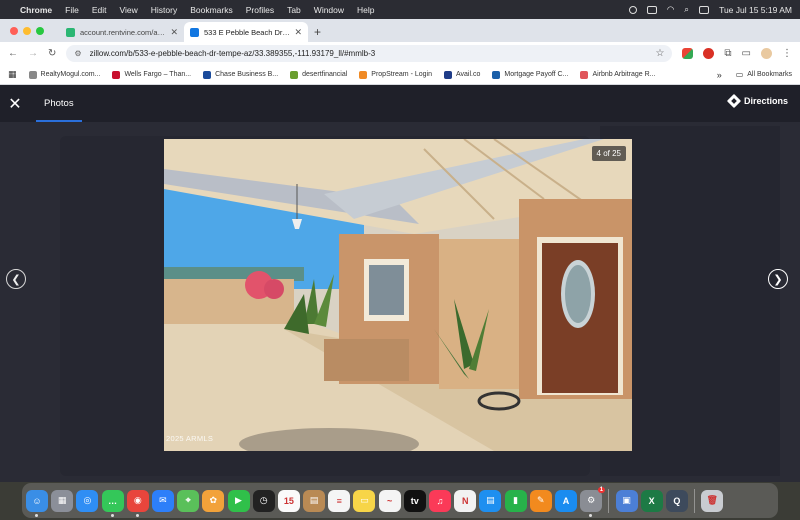  I want to click on folder-icon: ▭, so click(739, 74).